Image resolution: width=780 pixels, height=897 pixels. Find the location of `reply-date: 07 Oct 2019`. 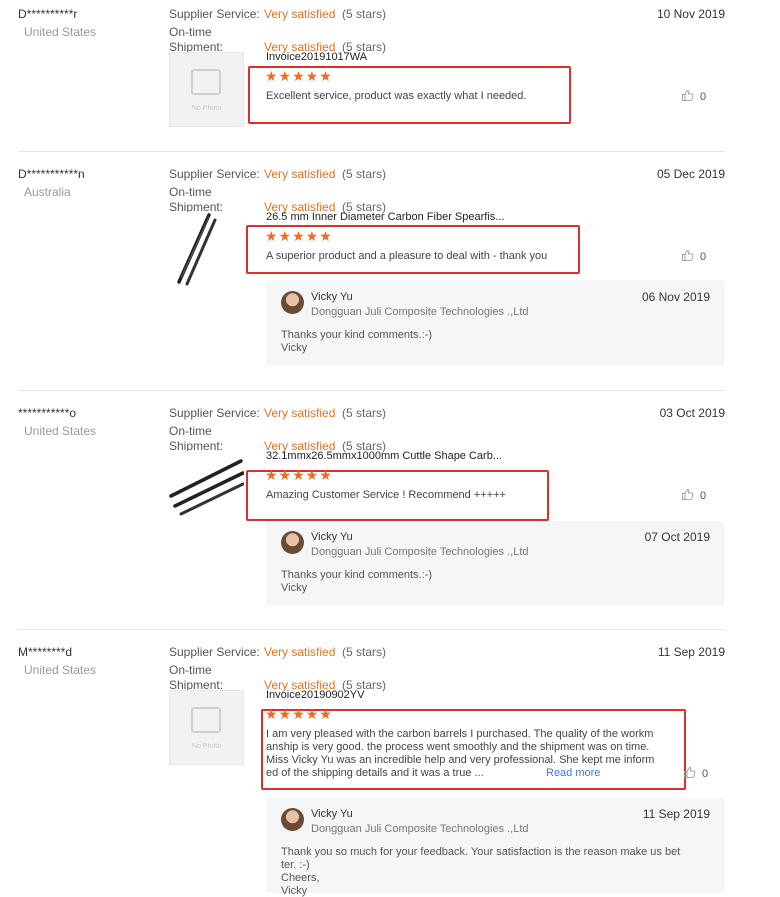

reply-date: 07 Oct 2019 is located at coordinates (677, 537).